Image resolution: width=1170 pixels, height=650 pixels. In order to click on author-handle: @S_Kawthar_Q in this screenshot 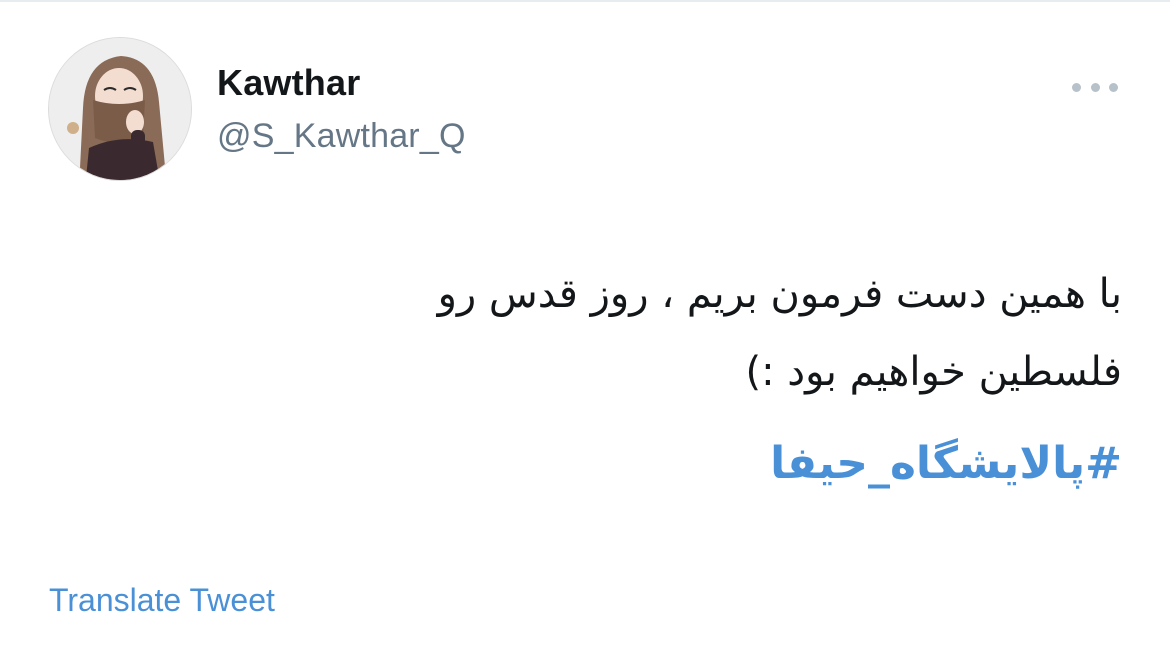, I will do `click(341, 136)`.